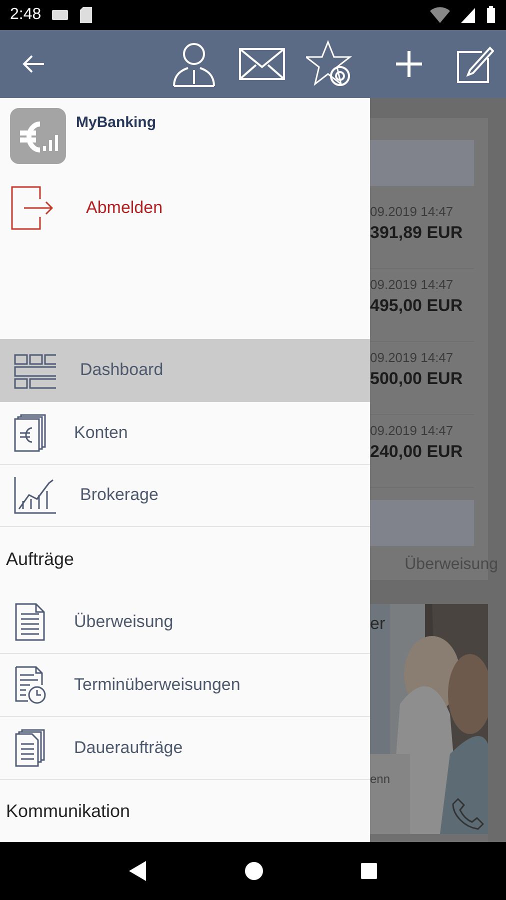 This screenshot has height=900, width=506. What do you see at coordinates (194, 64) in the screenshot?
I see `profile-button` at bounding box center [194, 64].